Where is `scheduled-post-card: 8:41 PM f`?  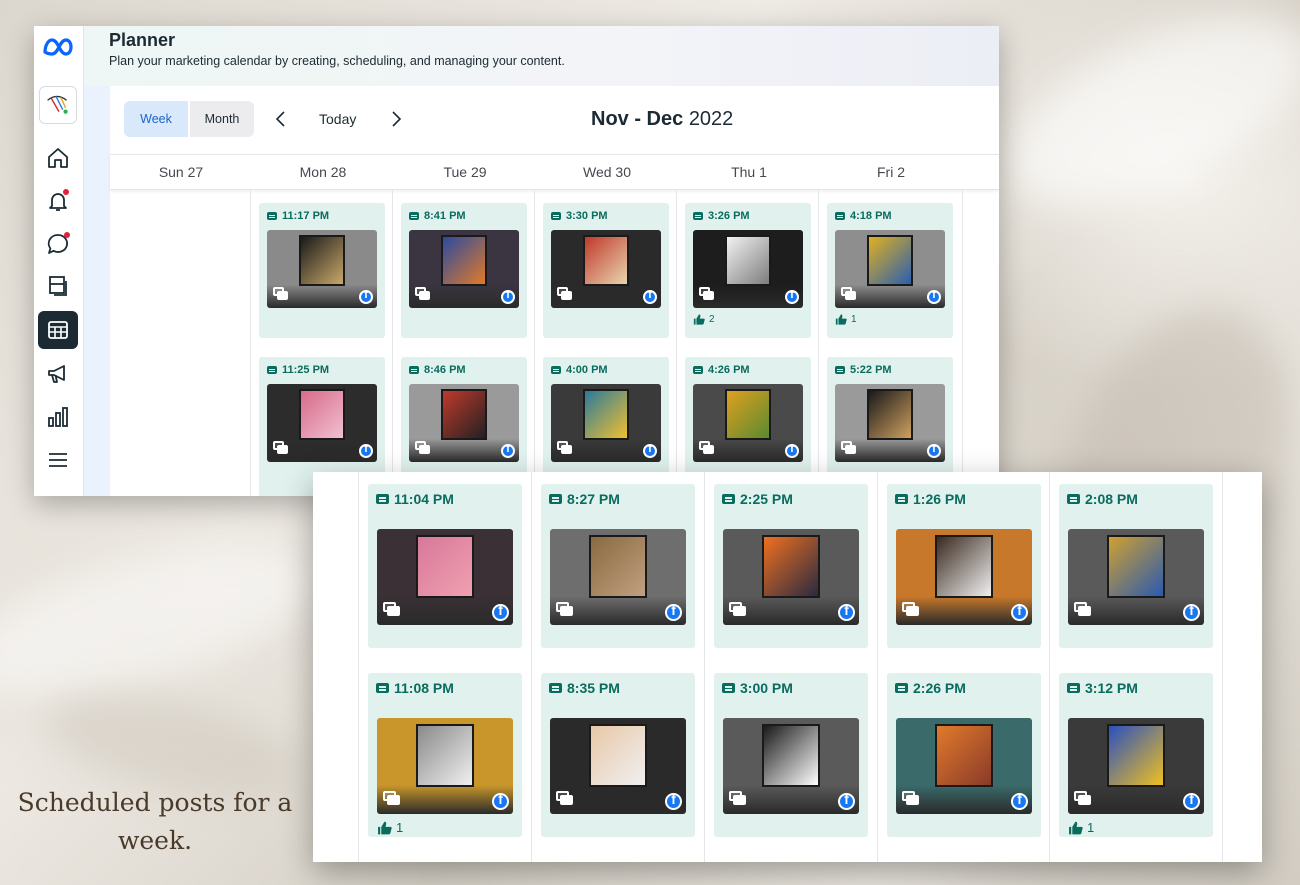
scheduled-post-card: 8:41 PM f is located at coordinates (464, 270).